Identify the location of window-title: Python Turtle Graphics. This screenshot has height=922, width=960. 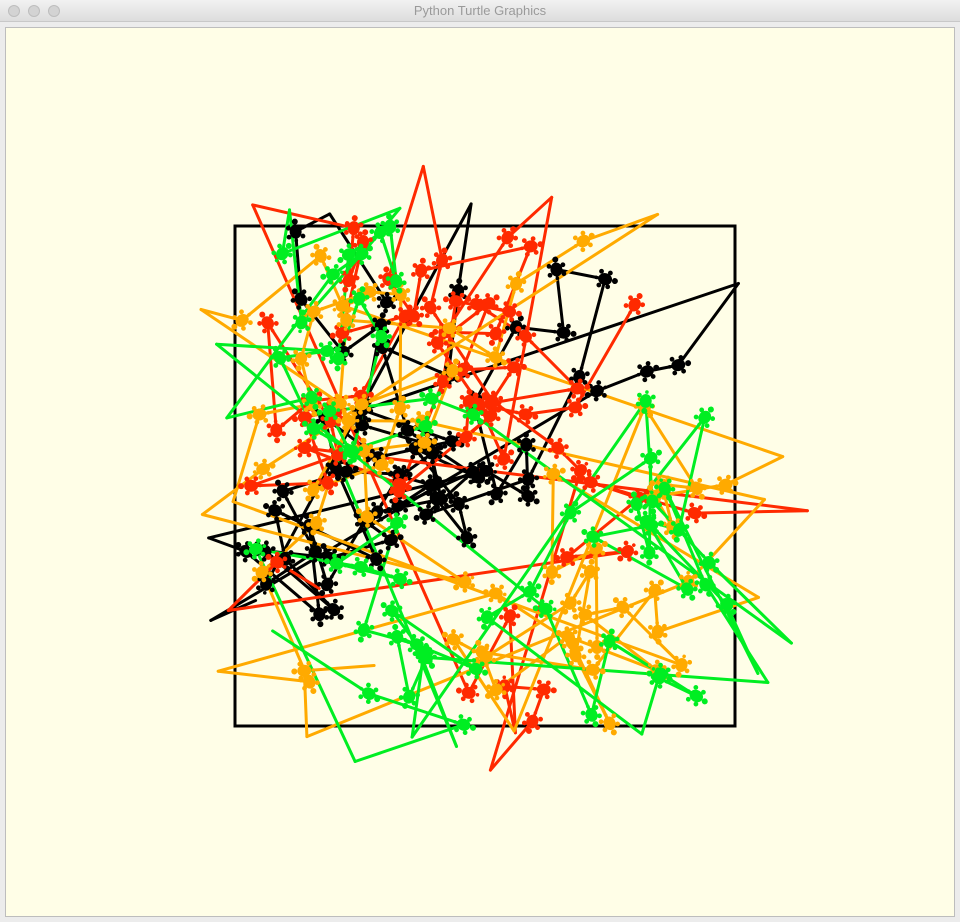
(480, 10).